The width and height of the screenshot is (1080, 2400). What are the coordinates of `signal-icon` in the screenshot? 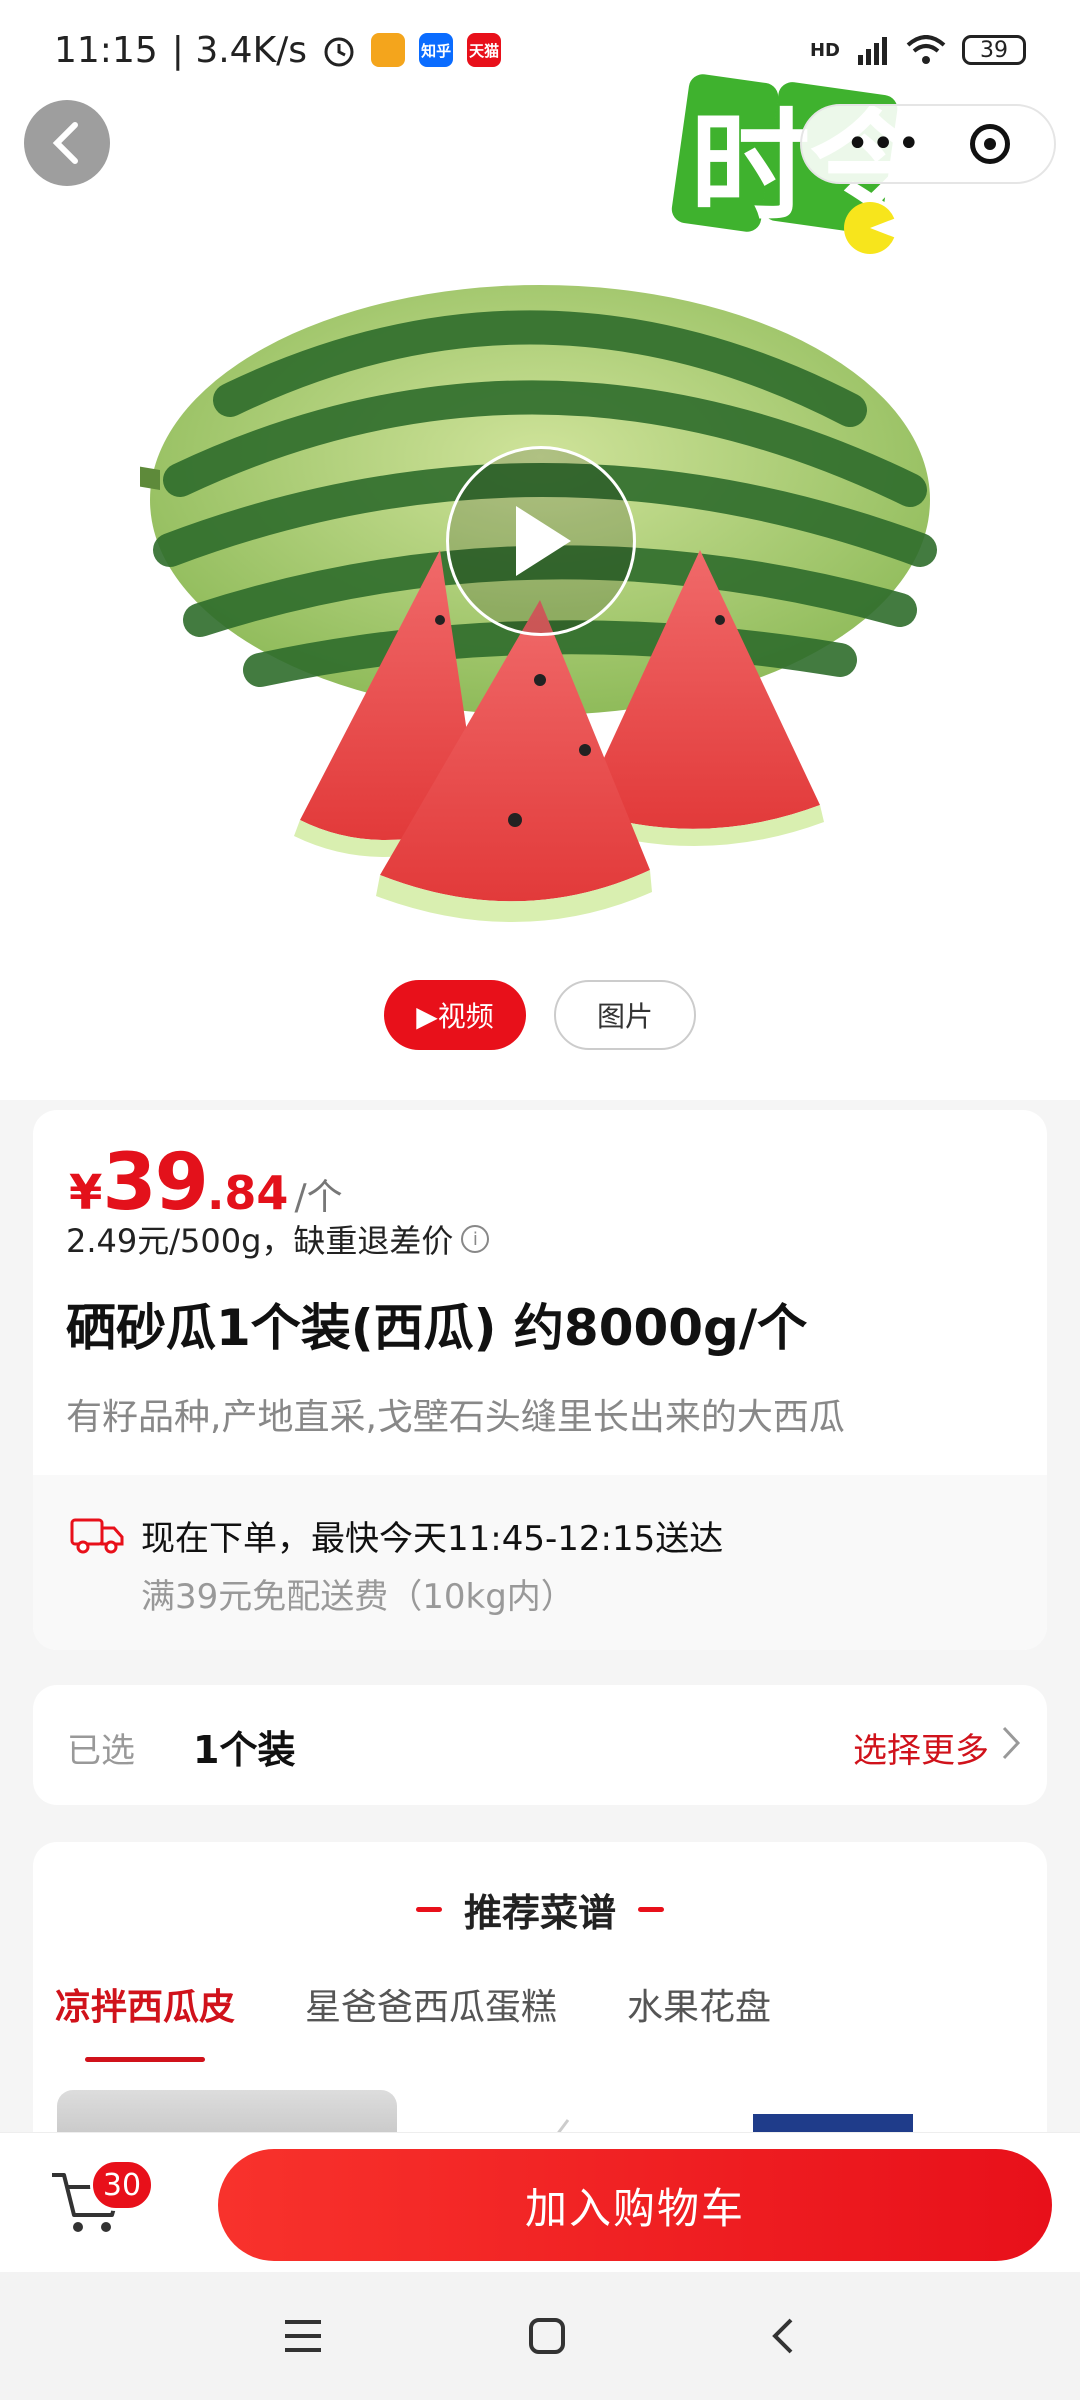 It's located at (872, 51).